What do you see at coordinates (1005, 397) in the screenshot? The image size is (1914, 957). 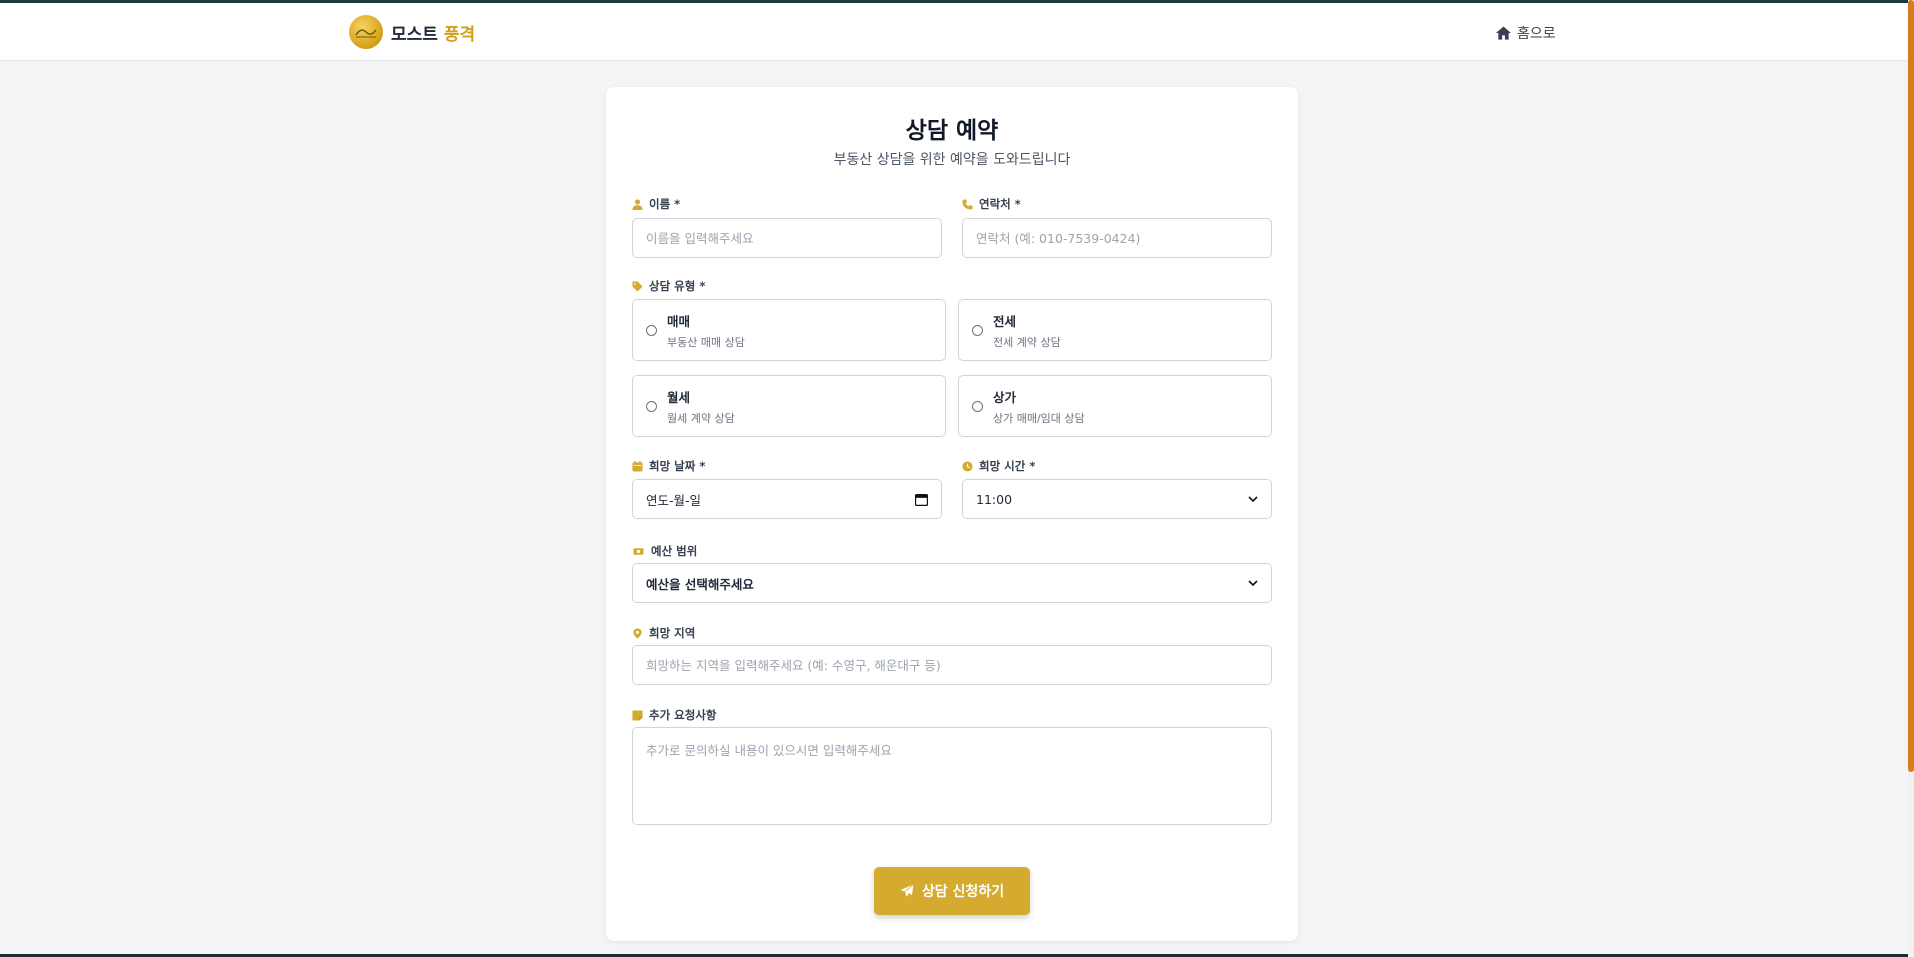 I see `option-title: 상가` at bounding box center [1005, 397].